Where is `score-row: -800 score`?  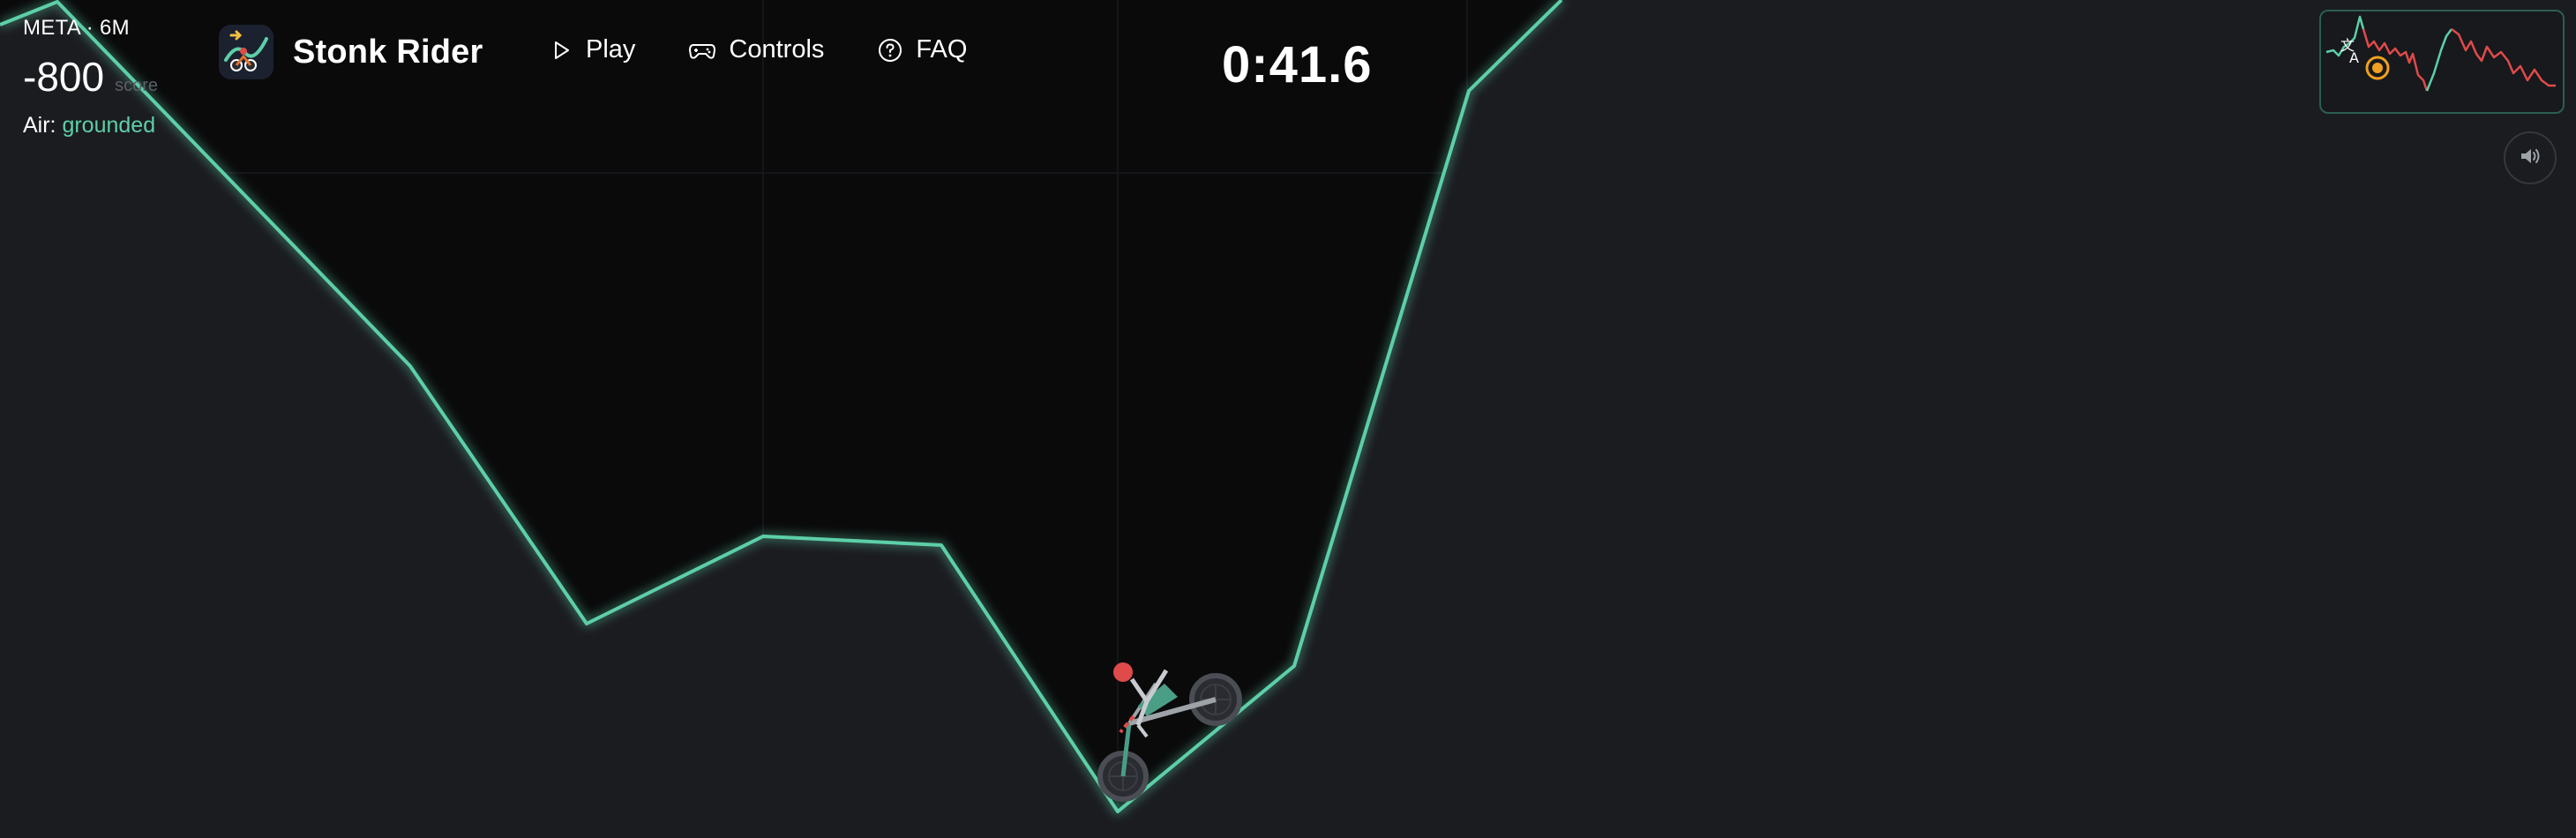
score-row: -800 score is located at coordinates (91, 77).